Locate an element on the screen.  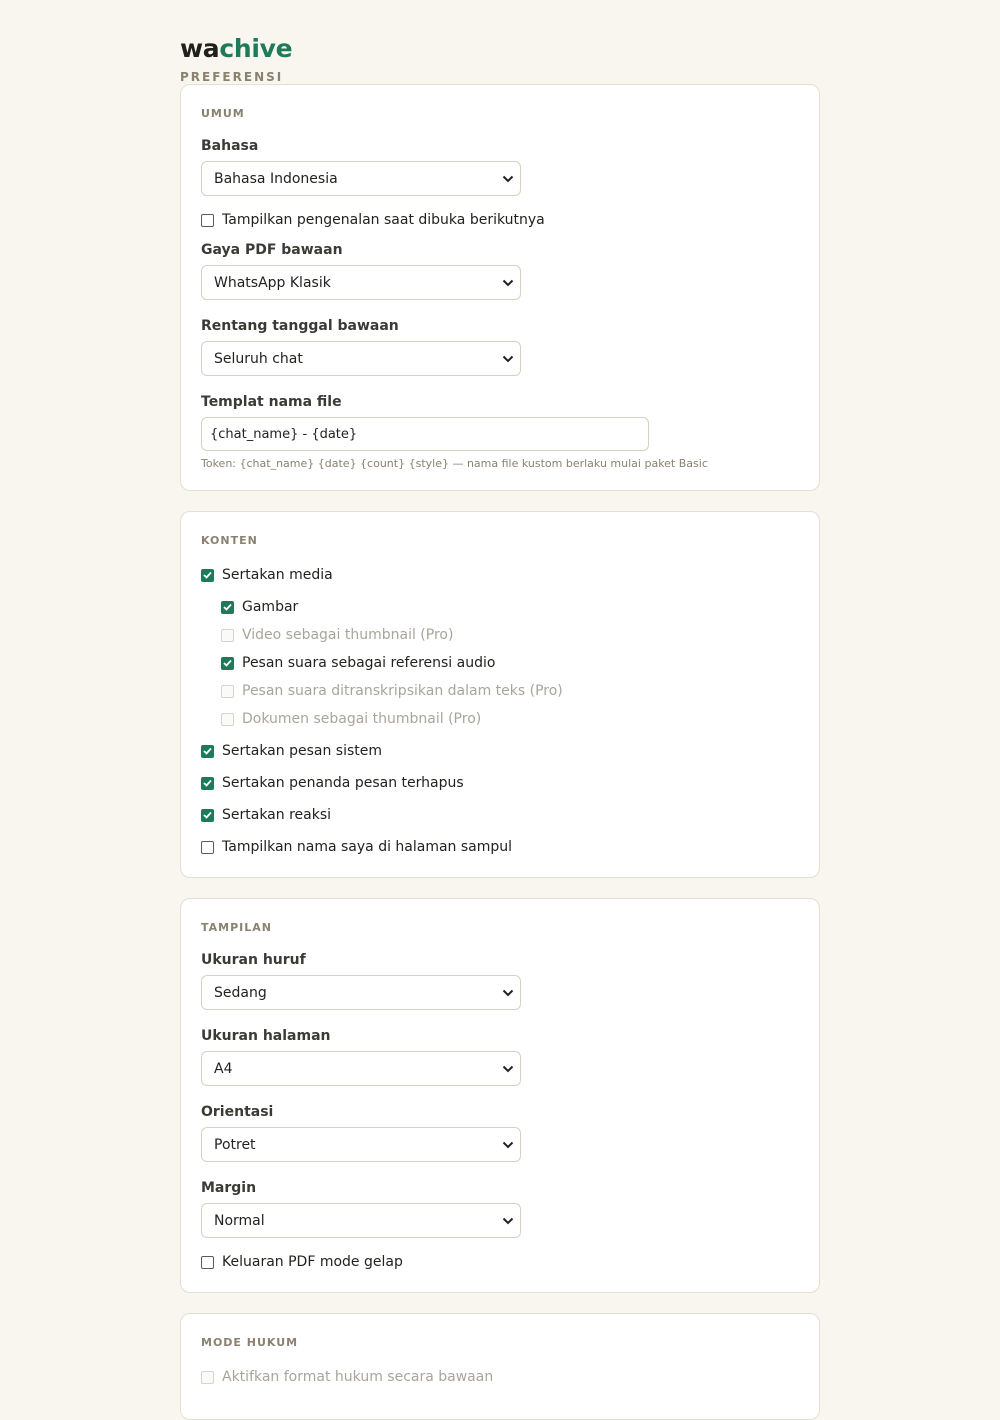
video-thumbnail-checkbox is located at coordinates (227, 635).